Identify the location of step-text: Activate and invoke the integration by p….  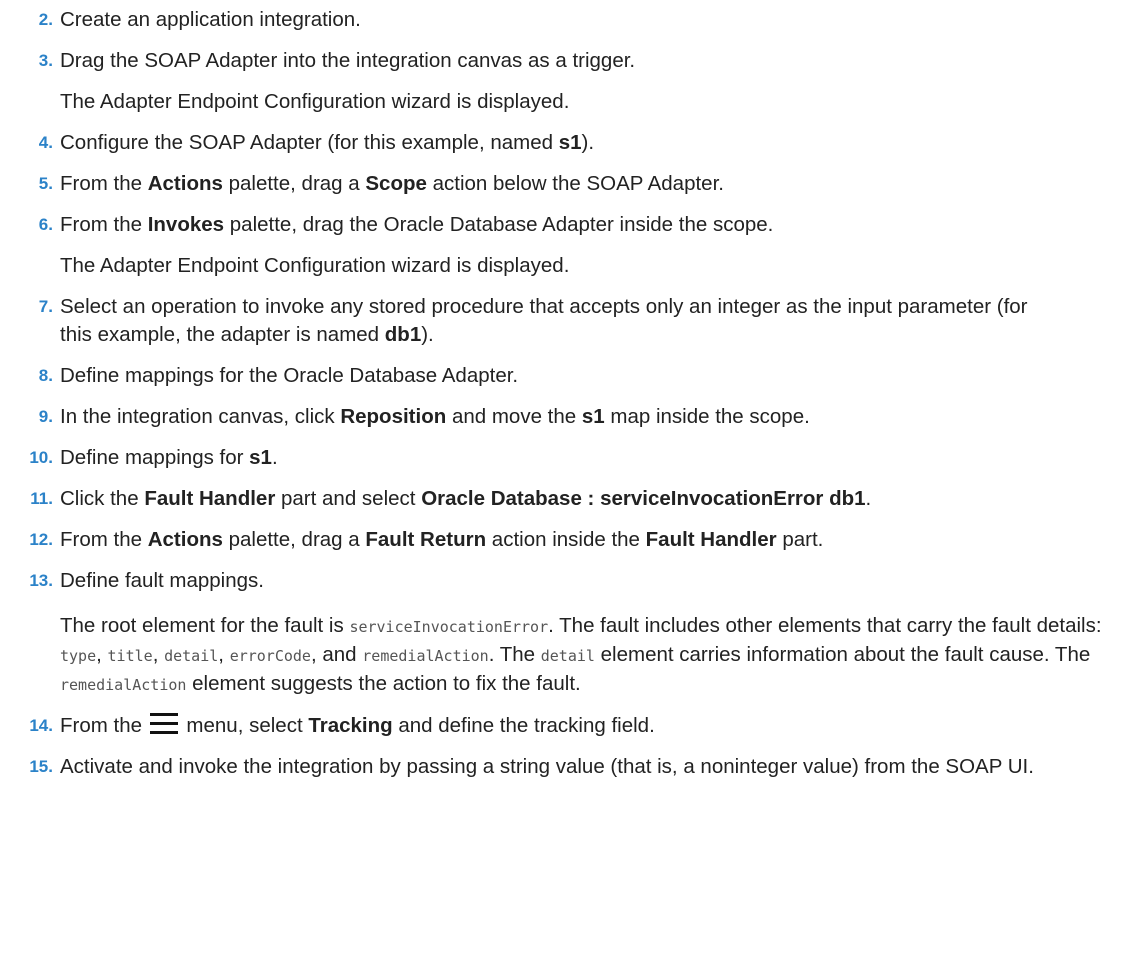
(547, 766).